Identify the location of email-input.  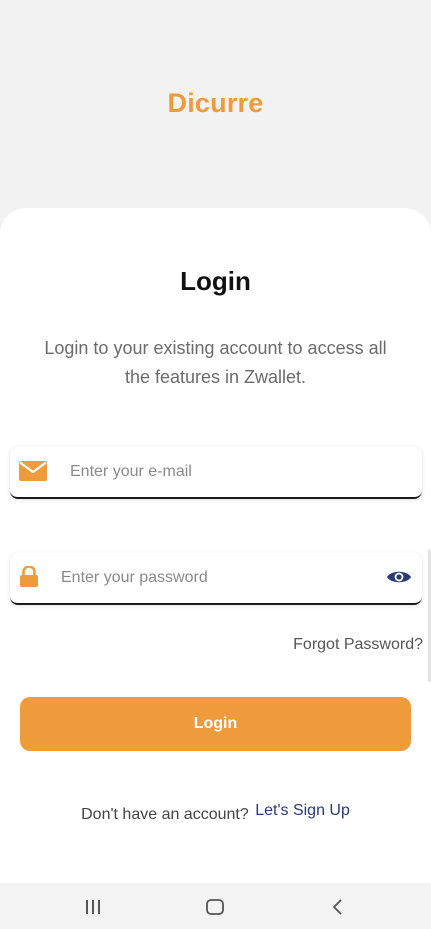
(240, 472).